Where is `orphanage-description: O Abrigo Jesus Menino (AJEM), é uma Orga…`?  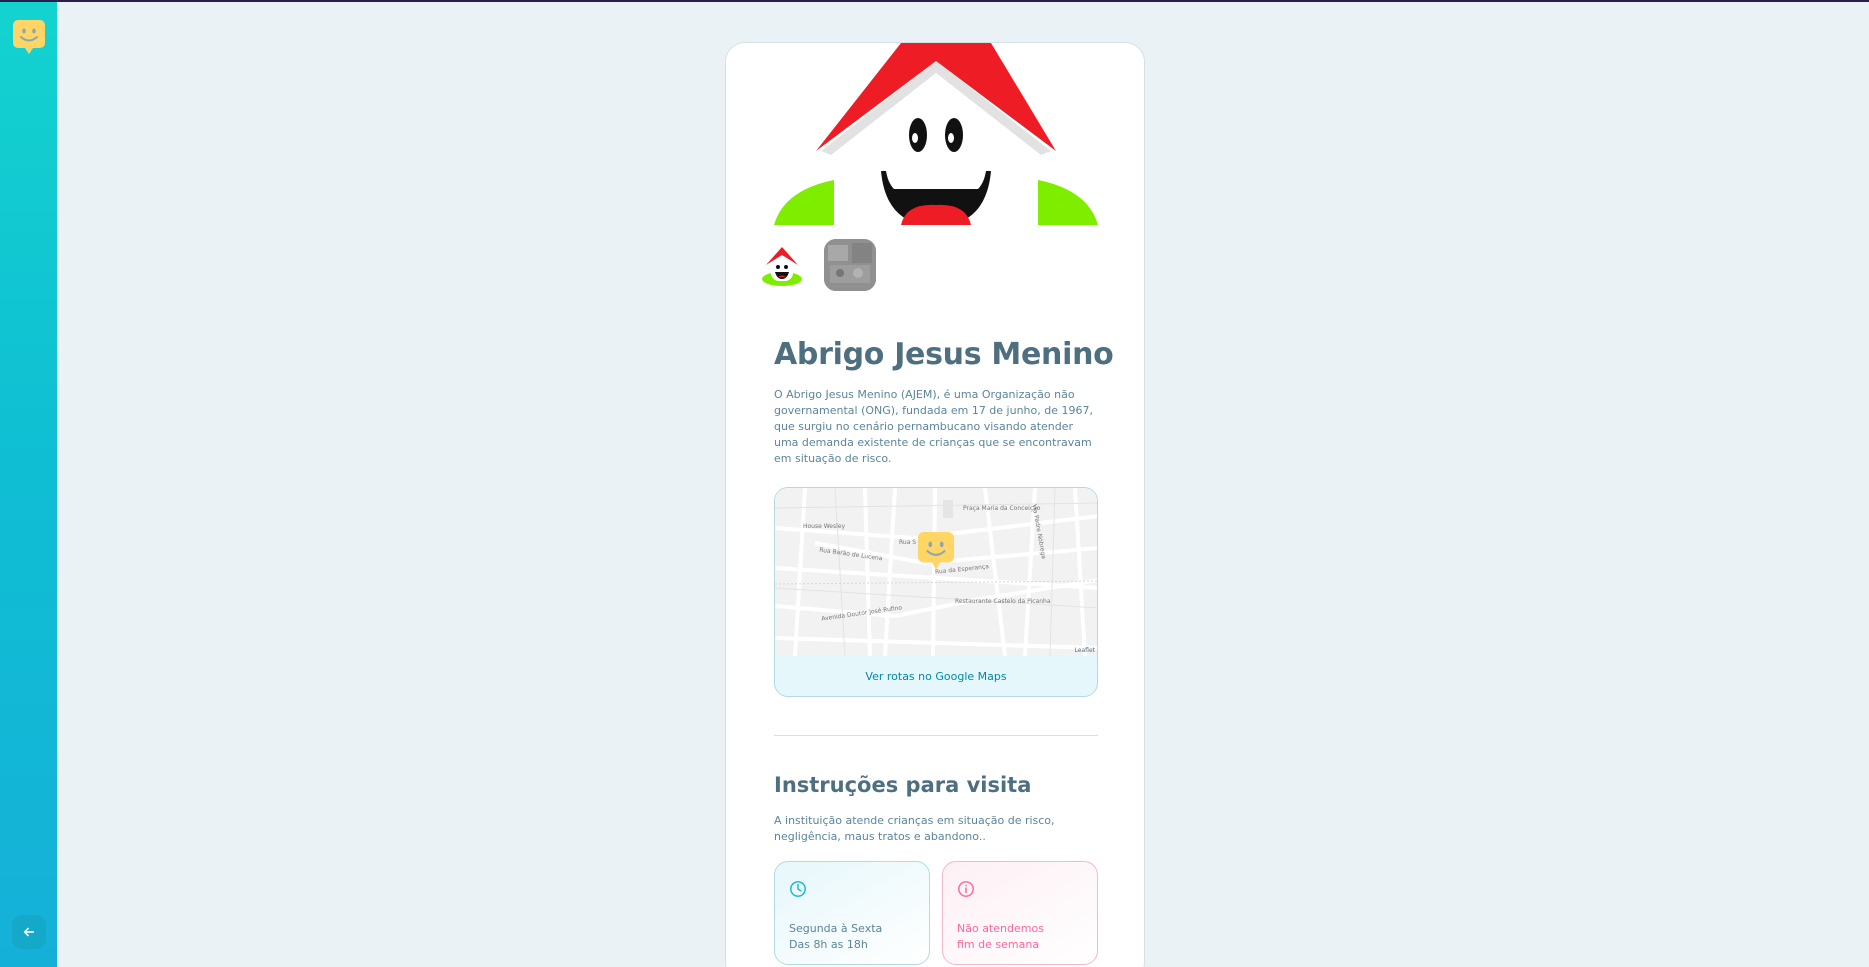
orphanage-description: O Abrigo Jesus Menino (AJEM), é uma Orga… is located at coordinates (933, 426).